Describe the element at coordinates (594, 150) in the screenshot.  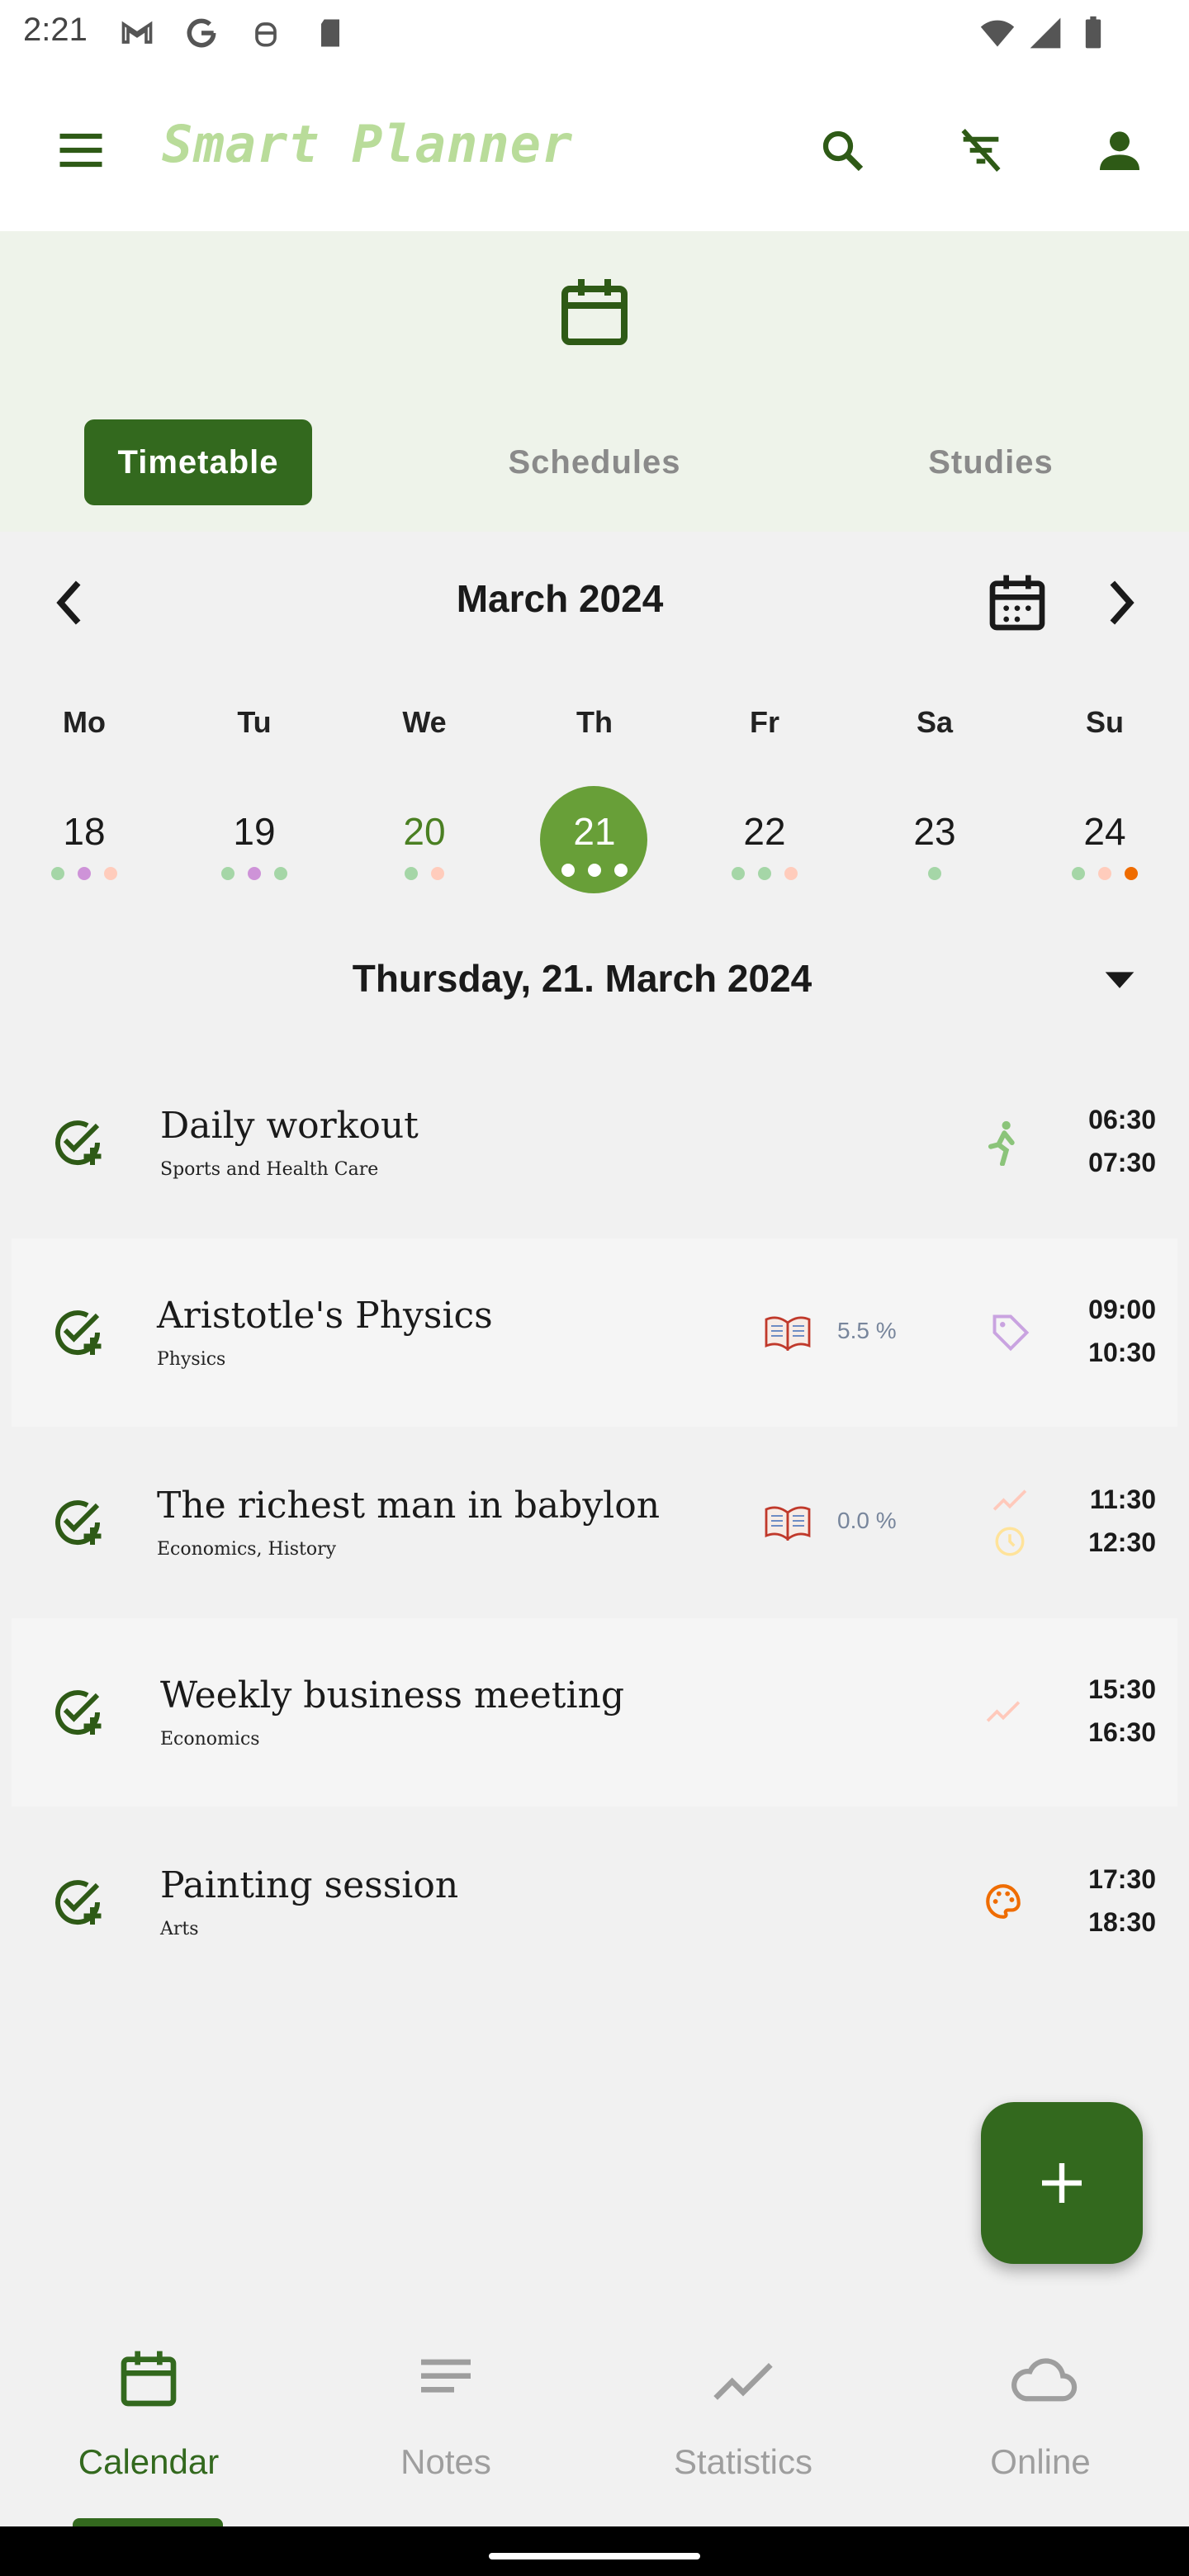
I see `app-bar: Smart Planner` at that location.